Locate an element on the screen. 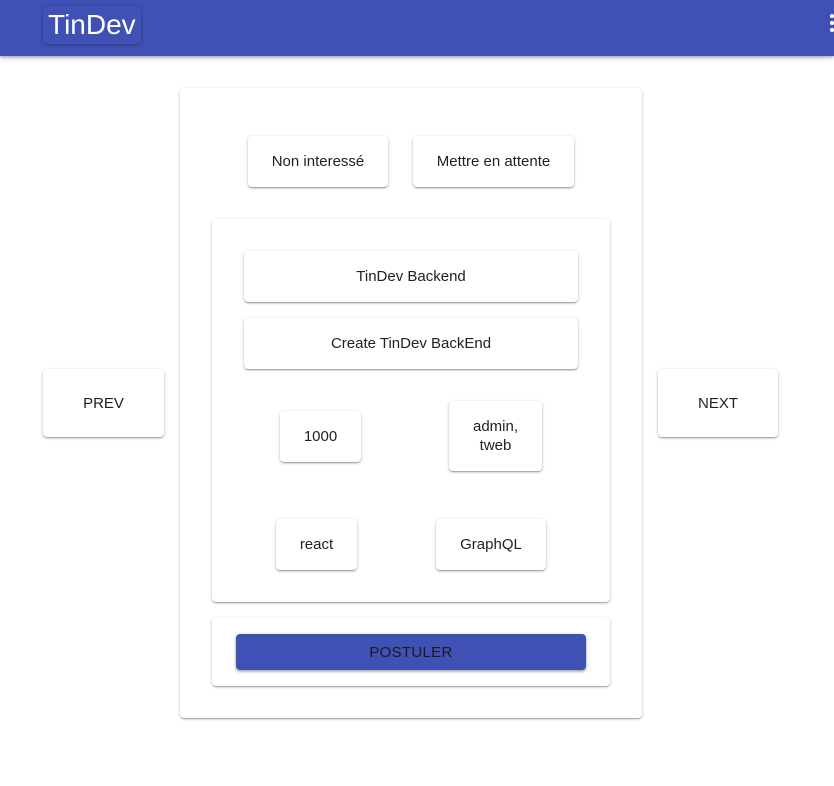 The width and height of the screenshot is (834, 786). put-on-hold-button: Mettre en attente is located at coordinates (493, 161).